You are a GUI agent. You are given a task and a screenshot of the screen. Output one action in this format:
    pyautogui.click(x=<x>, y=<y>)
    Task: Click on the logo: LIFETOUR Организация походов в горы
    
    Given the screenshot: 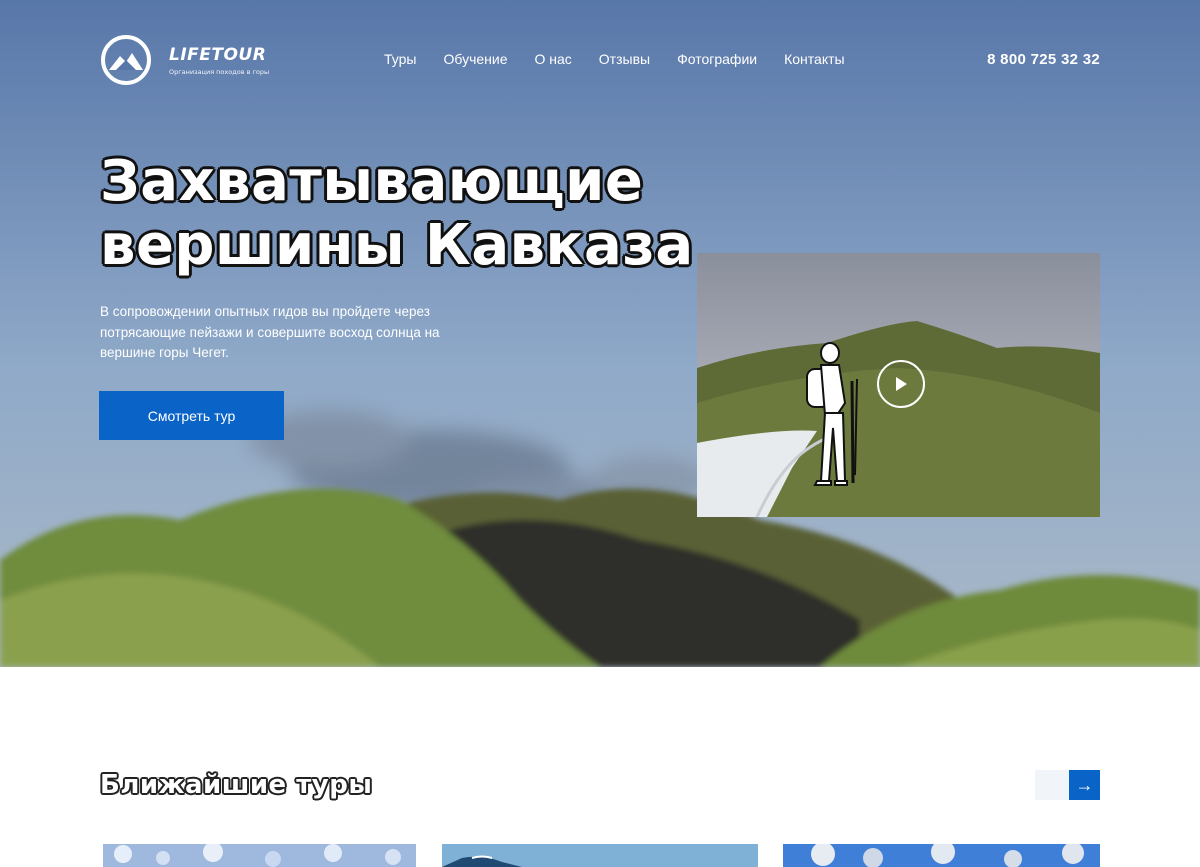 What is the action you would take?
    pyautogui.click(x=184, y=60)
    